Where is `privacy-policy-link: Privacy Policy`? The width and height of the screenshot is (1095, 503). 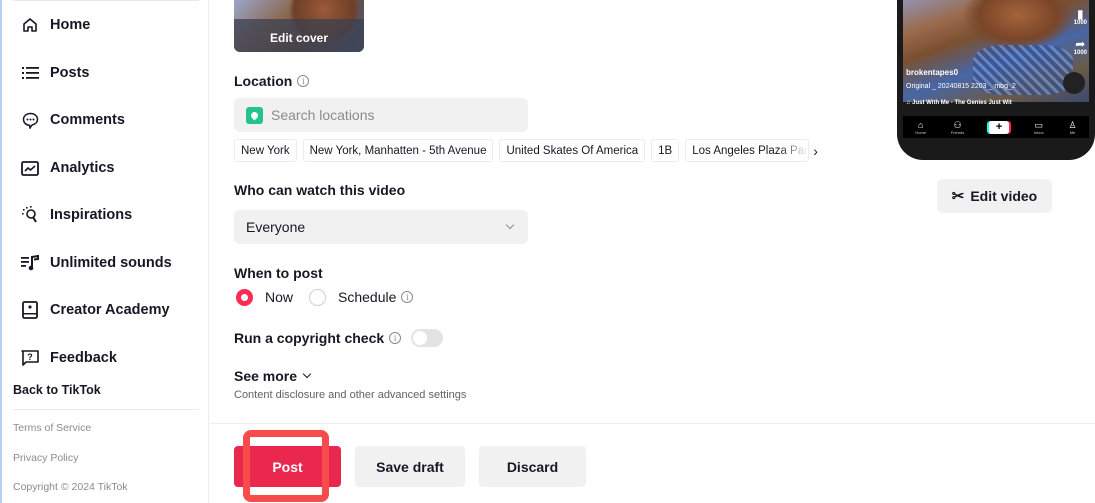
privacy-policy-link: Privacy Policy is located at coordinates (45, 458).